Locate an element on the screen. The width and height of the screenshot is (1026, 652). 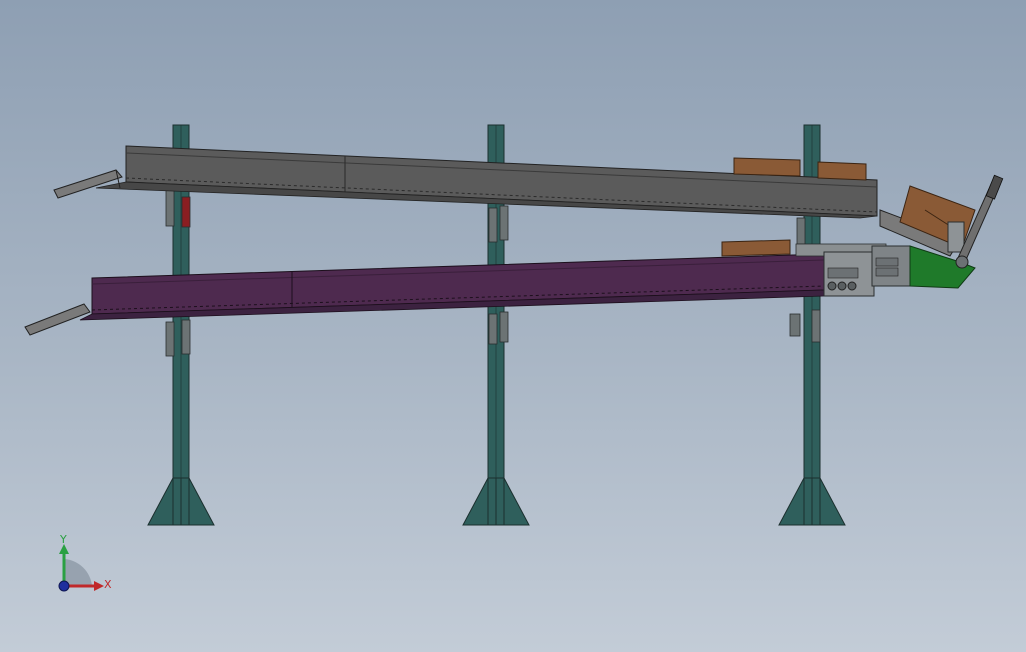
lower-conveyor is located at coordinates (424, 294).